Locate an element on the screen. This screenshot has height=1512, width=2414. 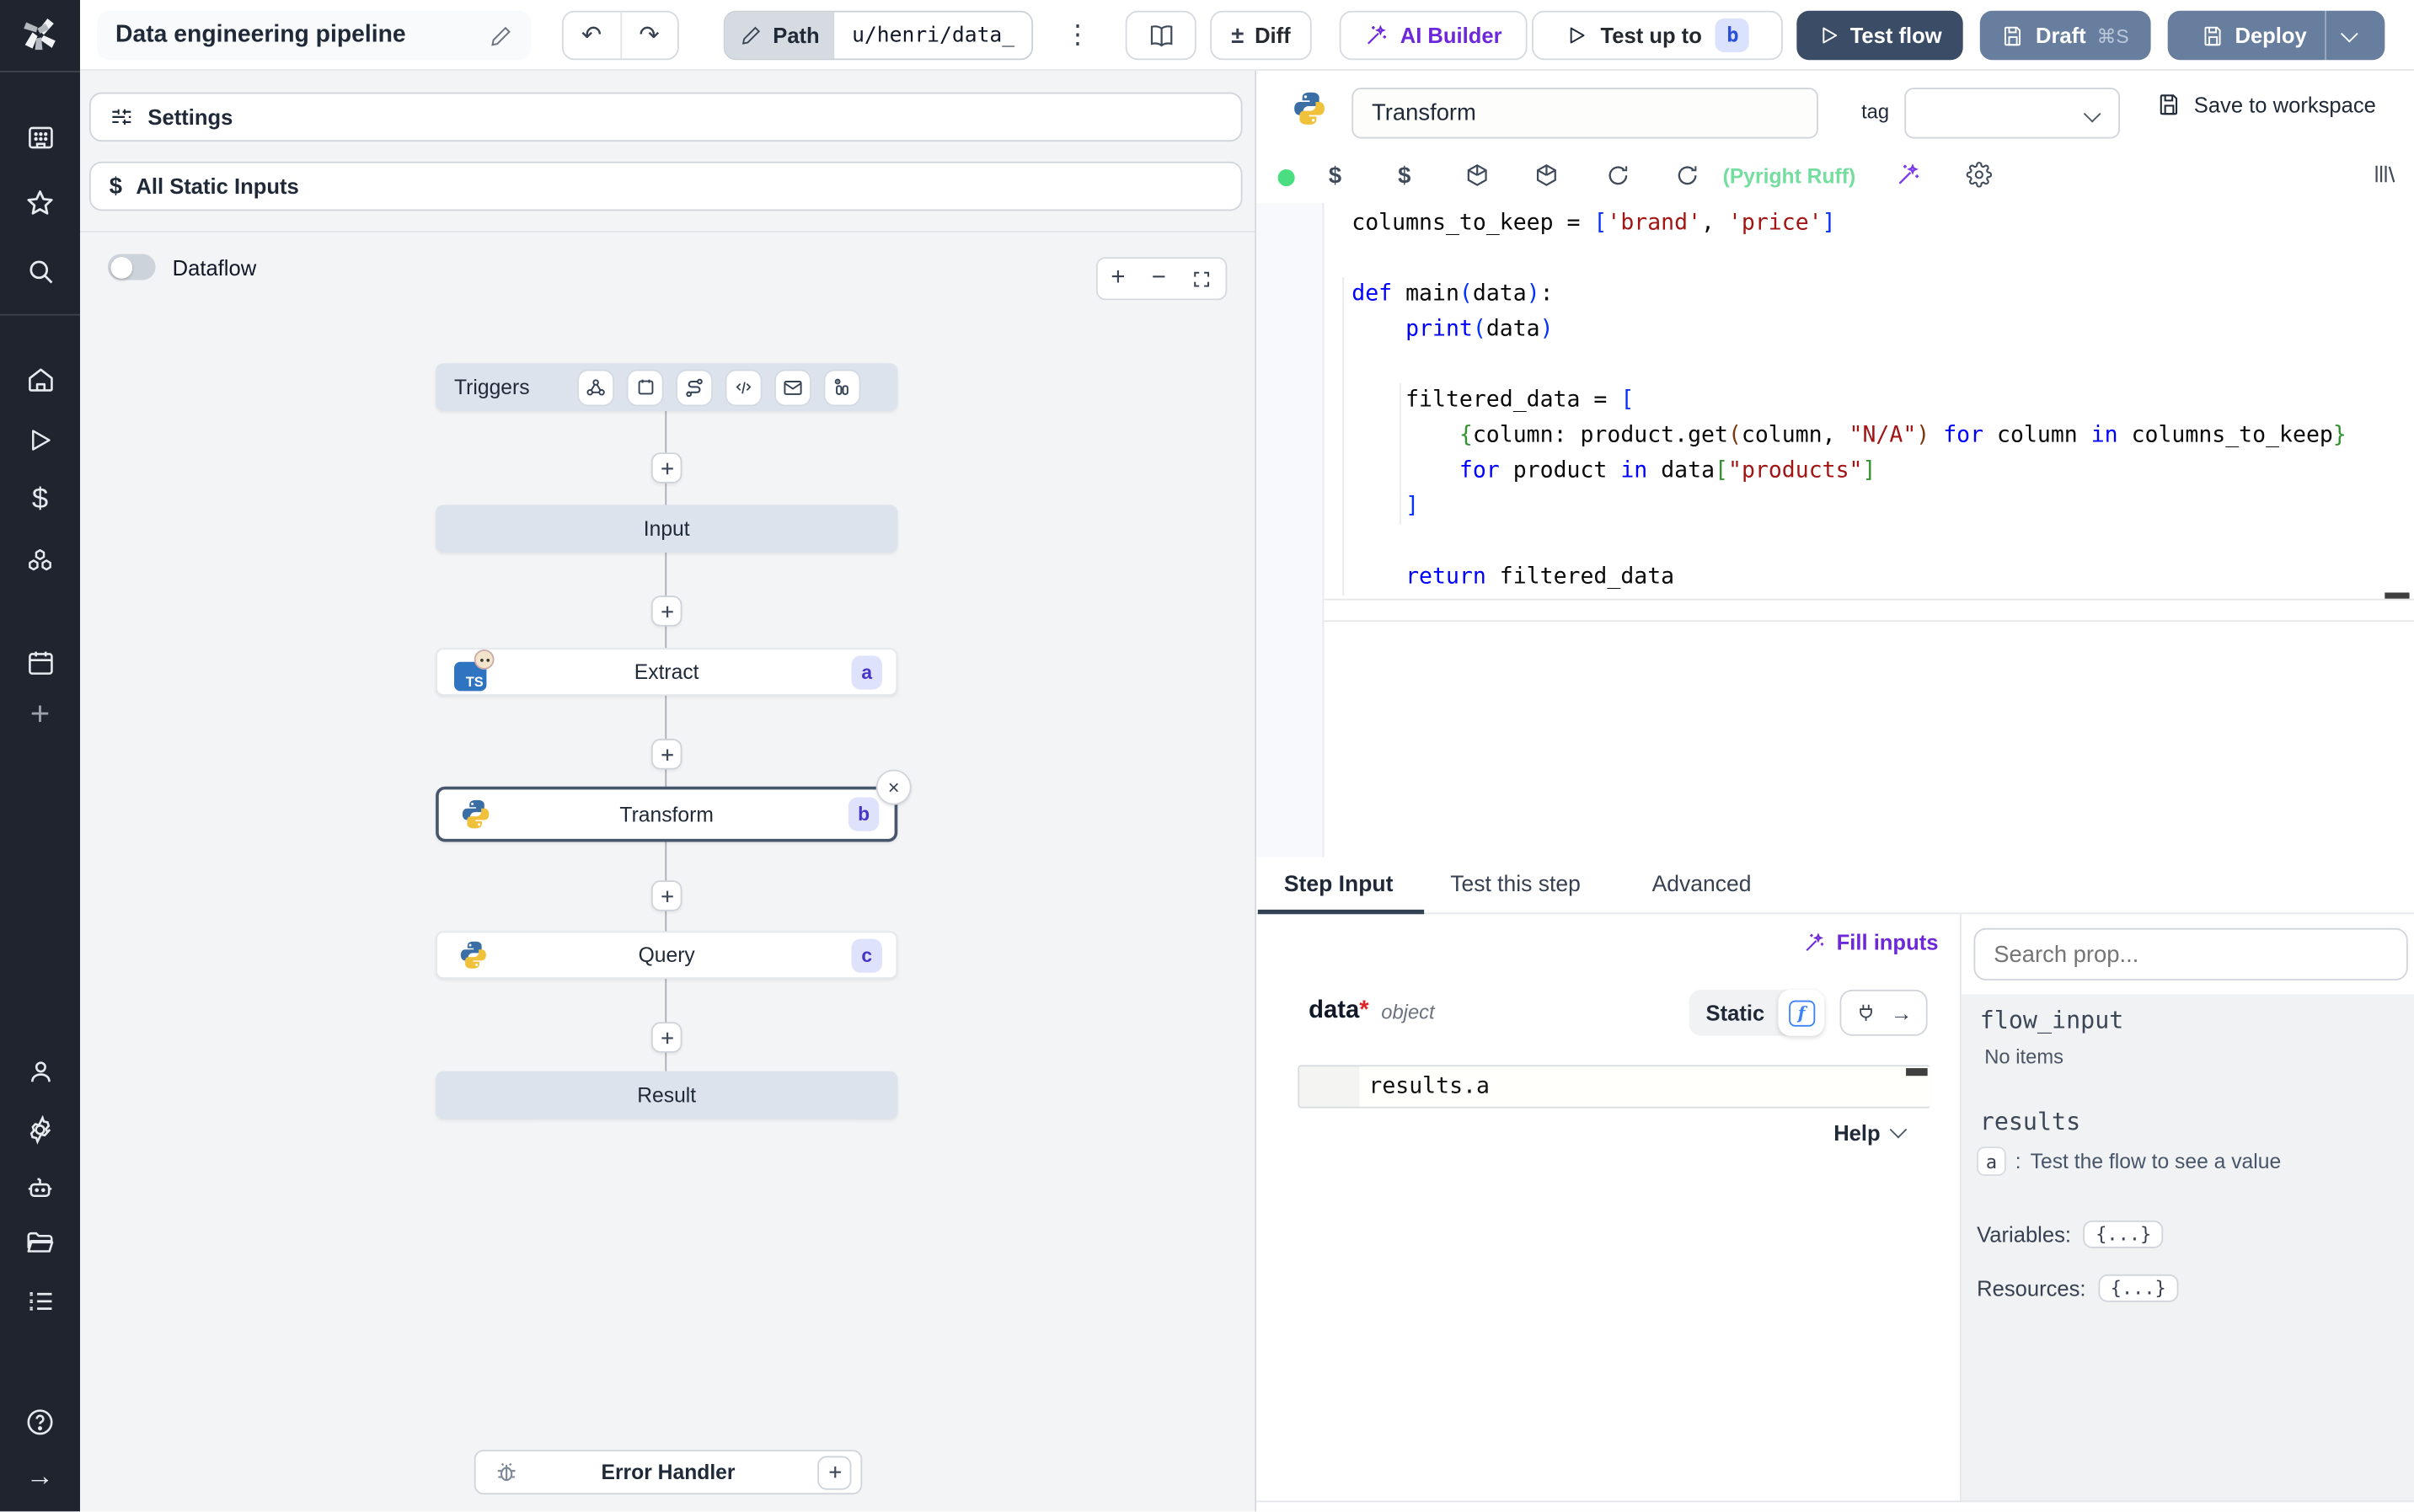
zoom-out-button: − is located at coordinates (1159, 278).